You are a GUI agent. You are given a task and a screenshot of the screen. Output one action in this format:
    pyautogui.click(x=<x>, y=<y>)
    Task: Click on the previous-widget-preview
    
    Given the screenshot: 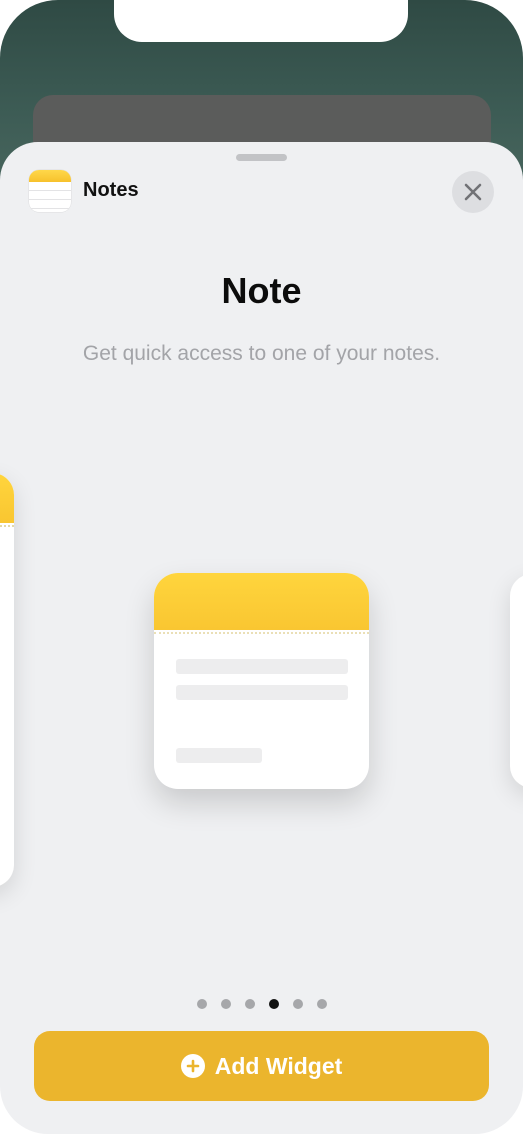 What is the action you would take?
    pyautogui.click(x=7, y=680)
    